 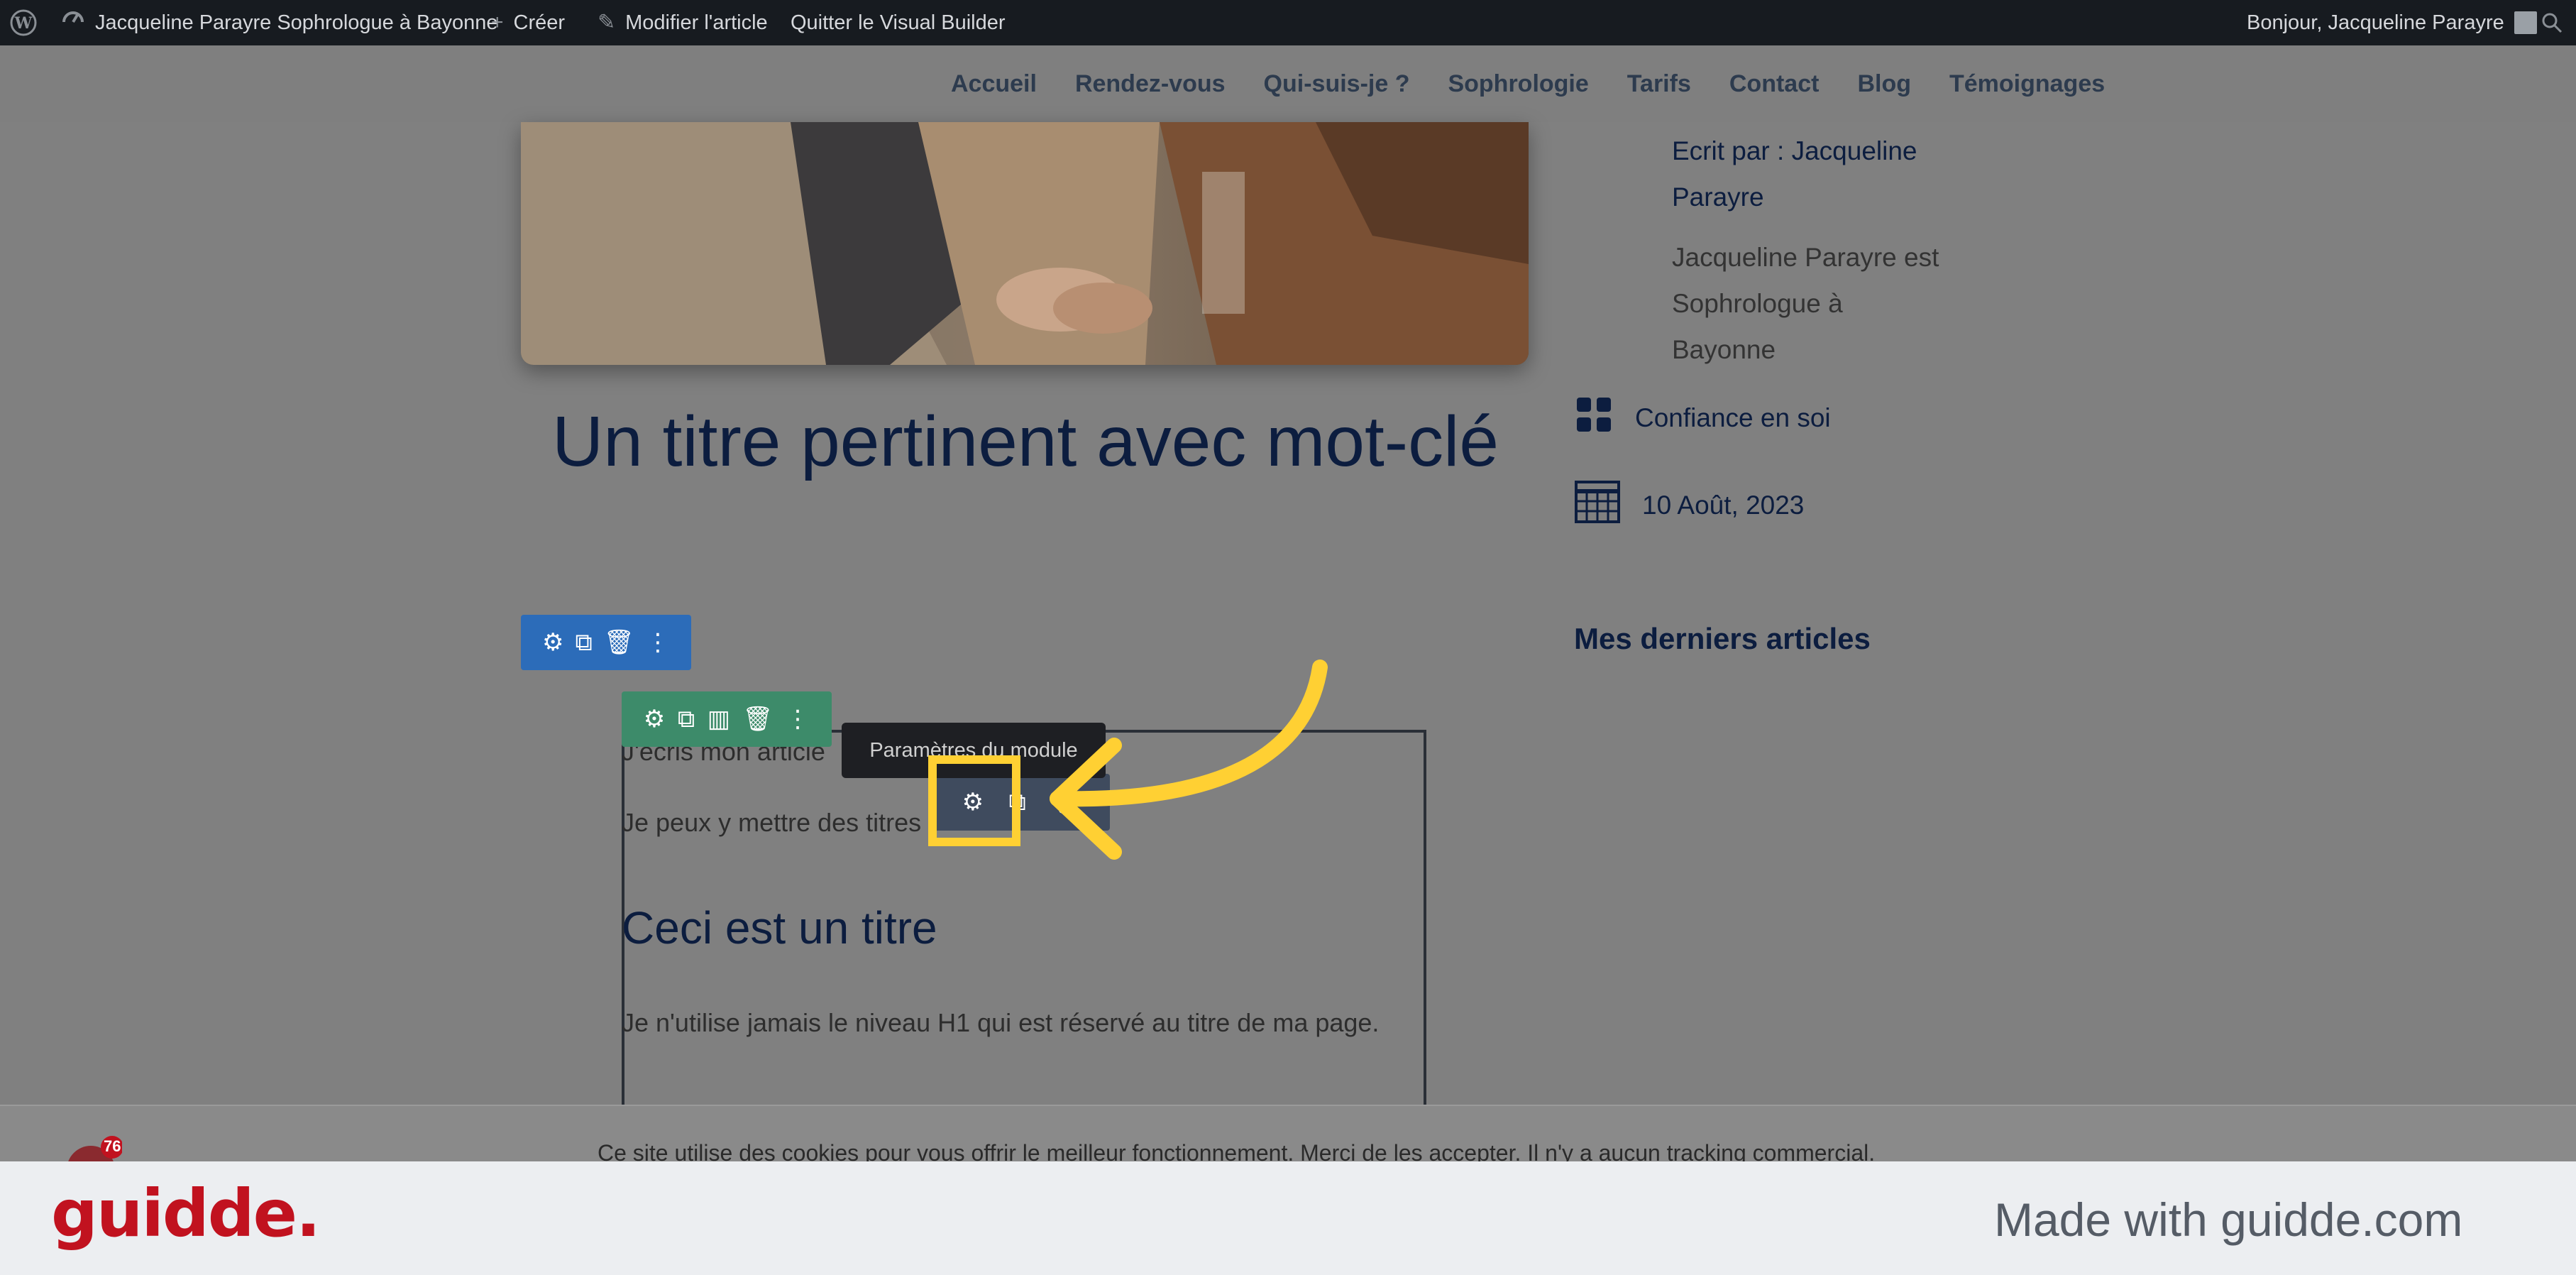 What do you see at coordinates (1594, 418) in the screenshot?
I see `grid-icon` at bounding box center [1594, 418].